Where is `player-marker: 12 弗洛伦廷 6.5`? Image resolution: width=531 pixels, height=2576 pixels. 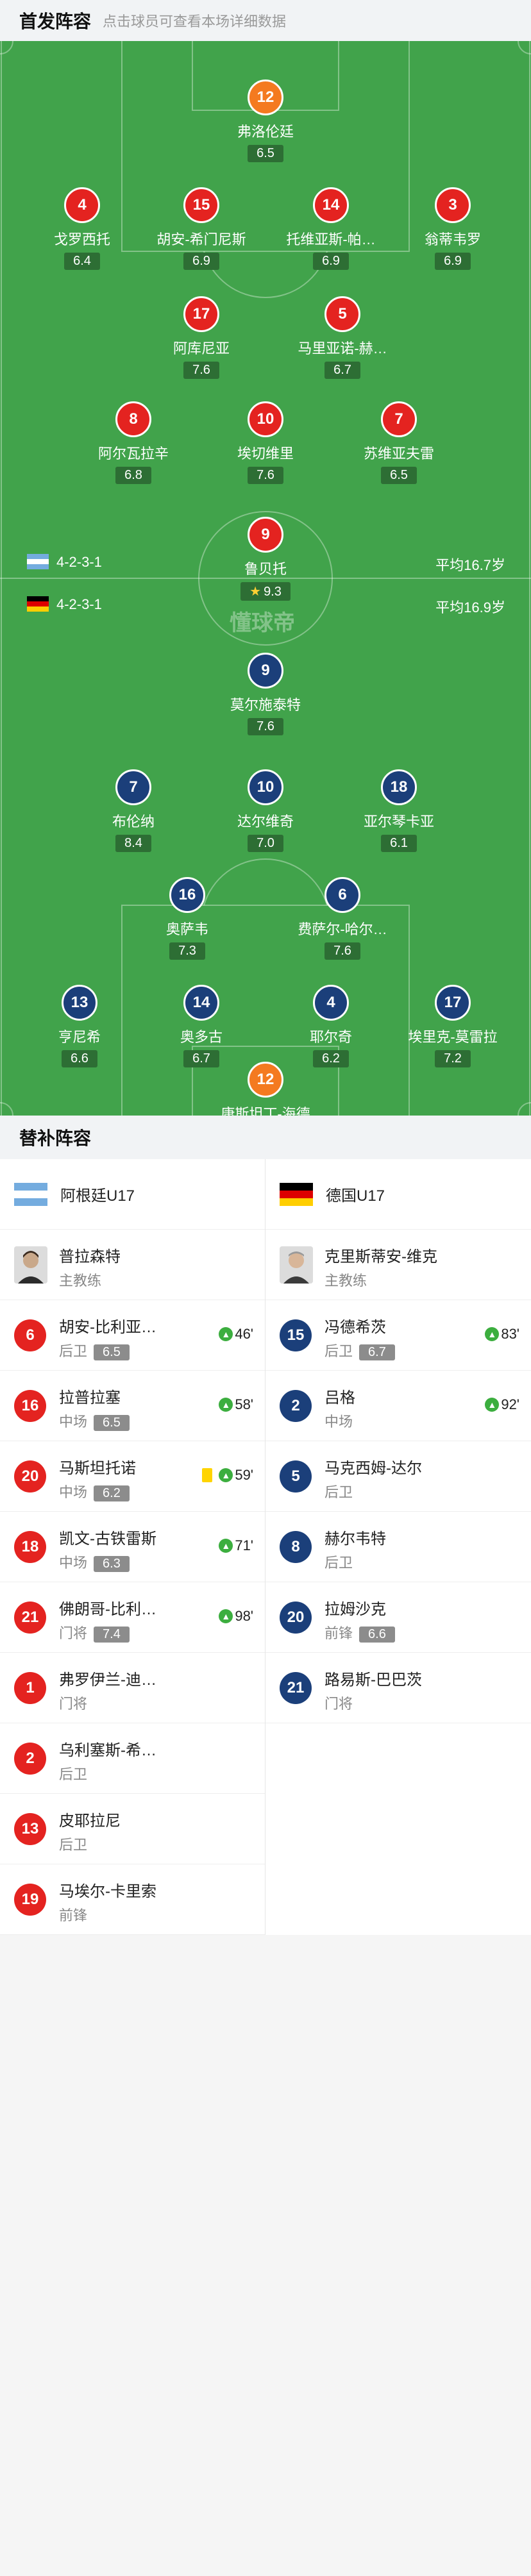
player-marker: 12 弗洛伦廷 6.5 is located at coordinates (265, 120).